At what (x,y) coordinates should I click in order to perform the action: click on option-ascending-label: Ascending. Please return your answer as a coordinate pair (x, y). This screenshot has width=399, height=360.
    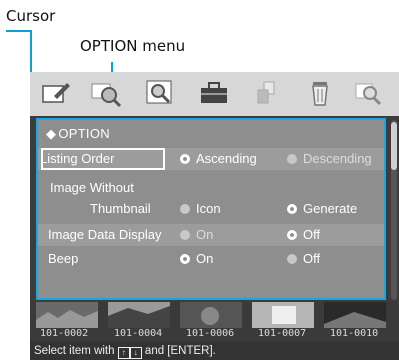
    Looking at the image, I should click on (226, 158).